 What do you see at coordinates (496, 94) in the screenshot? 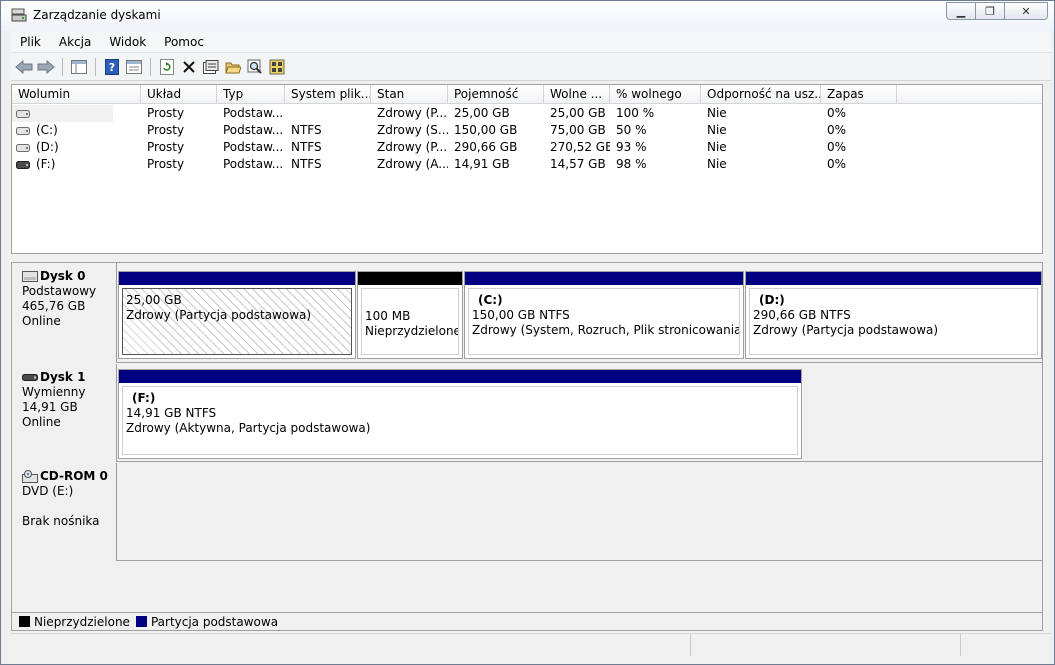
I see `column-header-pojemnosc: Pojemność` at bounding box center [496, 94].